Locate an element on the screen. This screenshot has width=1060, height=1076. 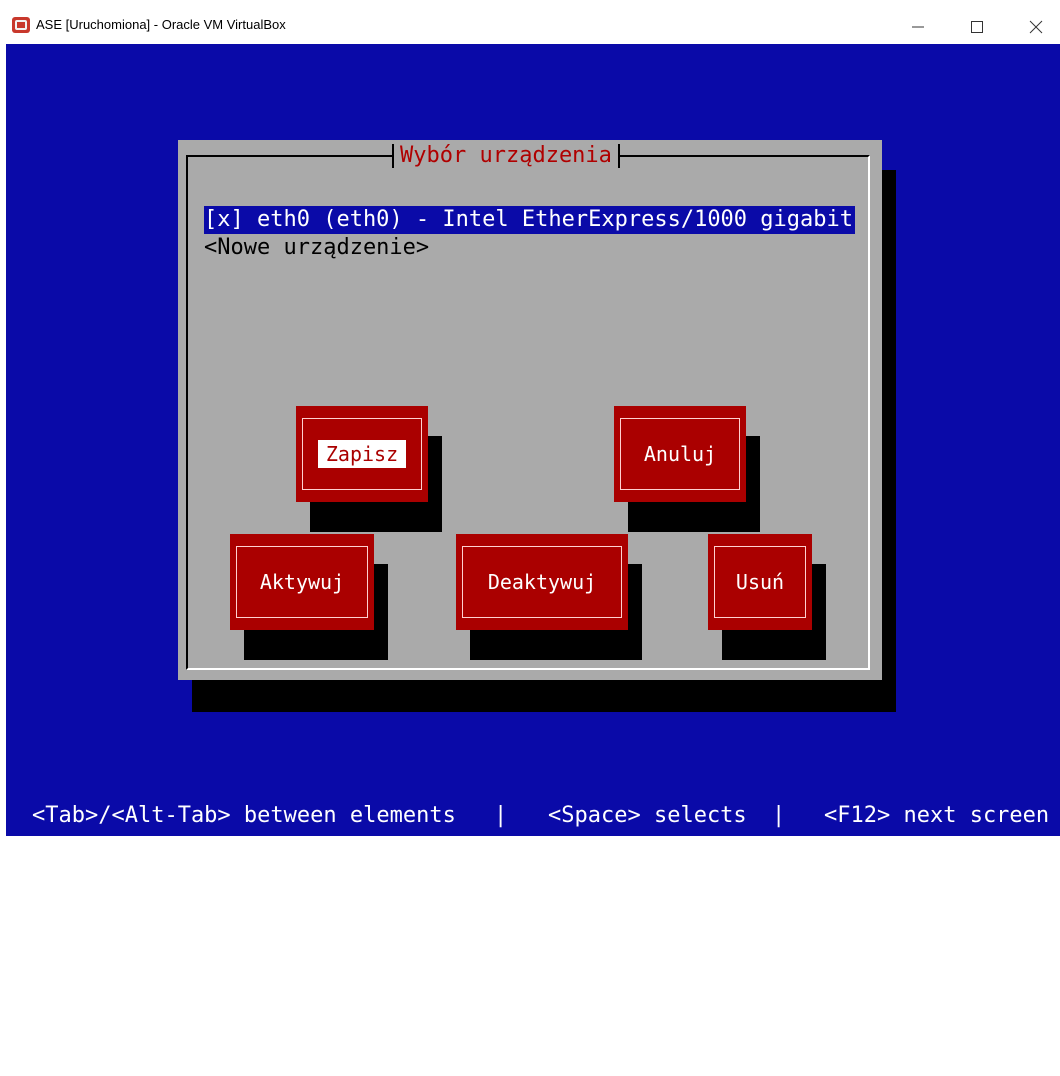
save-button-face: Zapisz is located at coordinates (362, 454).